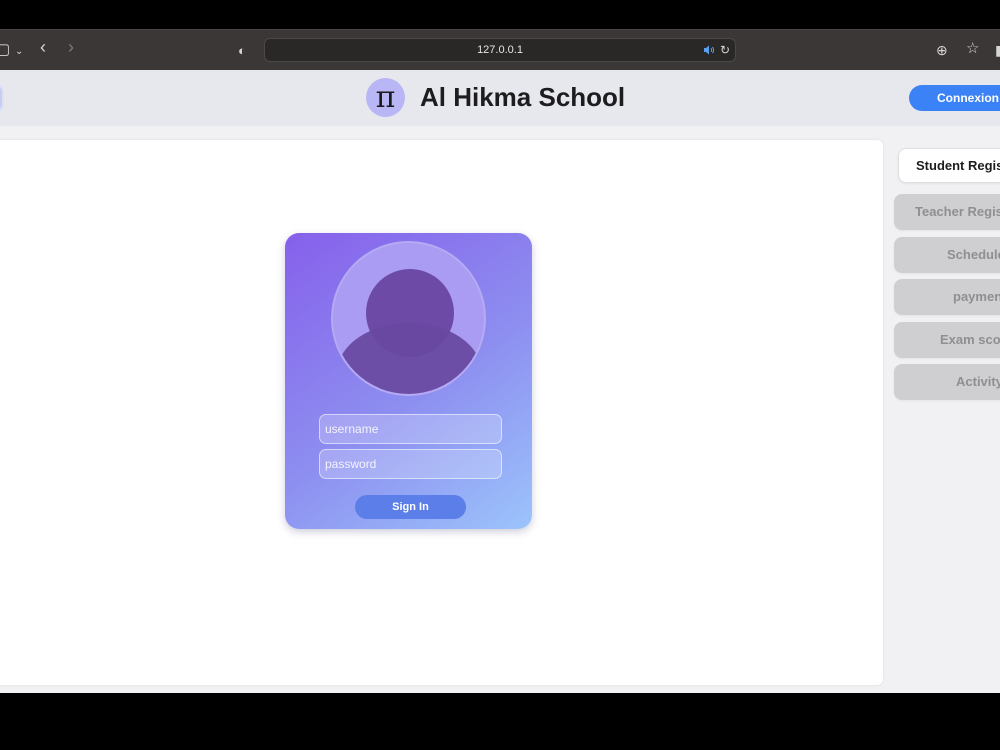 The image size is (1000, 750). What do you see at coordinates (5, 50) in the screenshot?
I see `sidebar-toggle-icon: ▢` at bounding box center [5, 50].